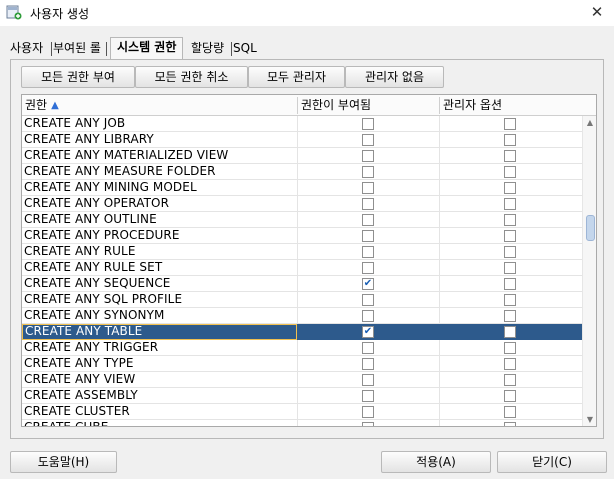 This screenshot has height=479, width=614. I want to click on title-bar: 사용자 생성 ✕, so click(307, 13).